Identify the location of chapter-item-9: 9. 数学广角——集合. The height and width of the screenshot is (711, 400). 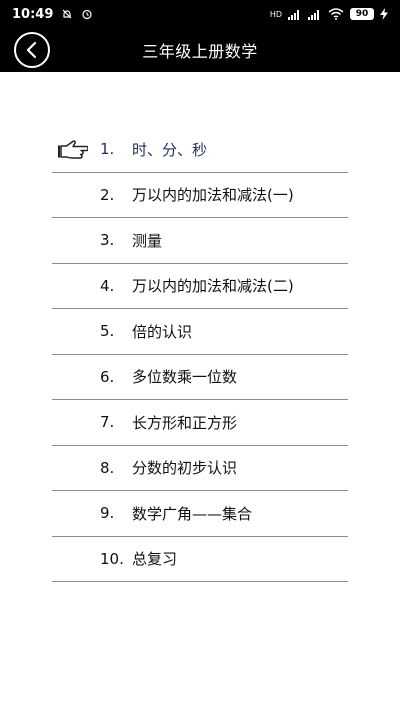
(200, 514).